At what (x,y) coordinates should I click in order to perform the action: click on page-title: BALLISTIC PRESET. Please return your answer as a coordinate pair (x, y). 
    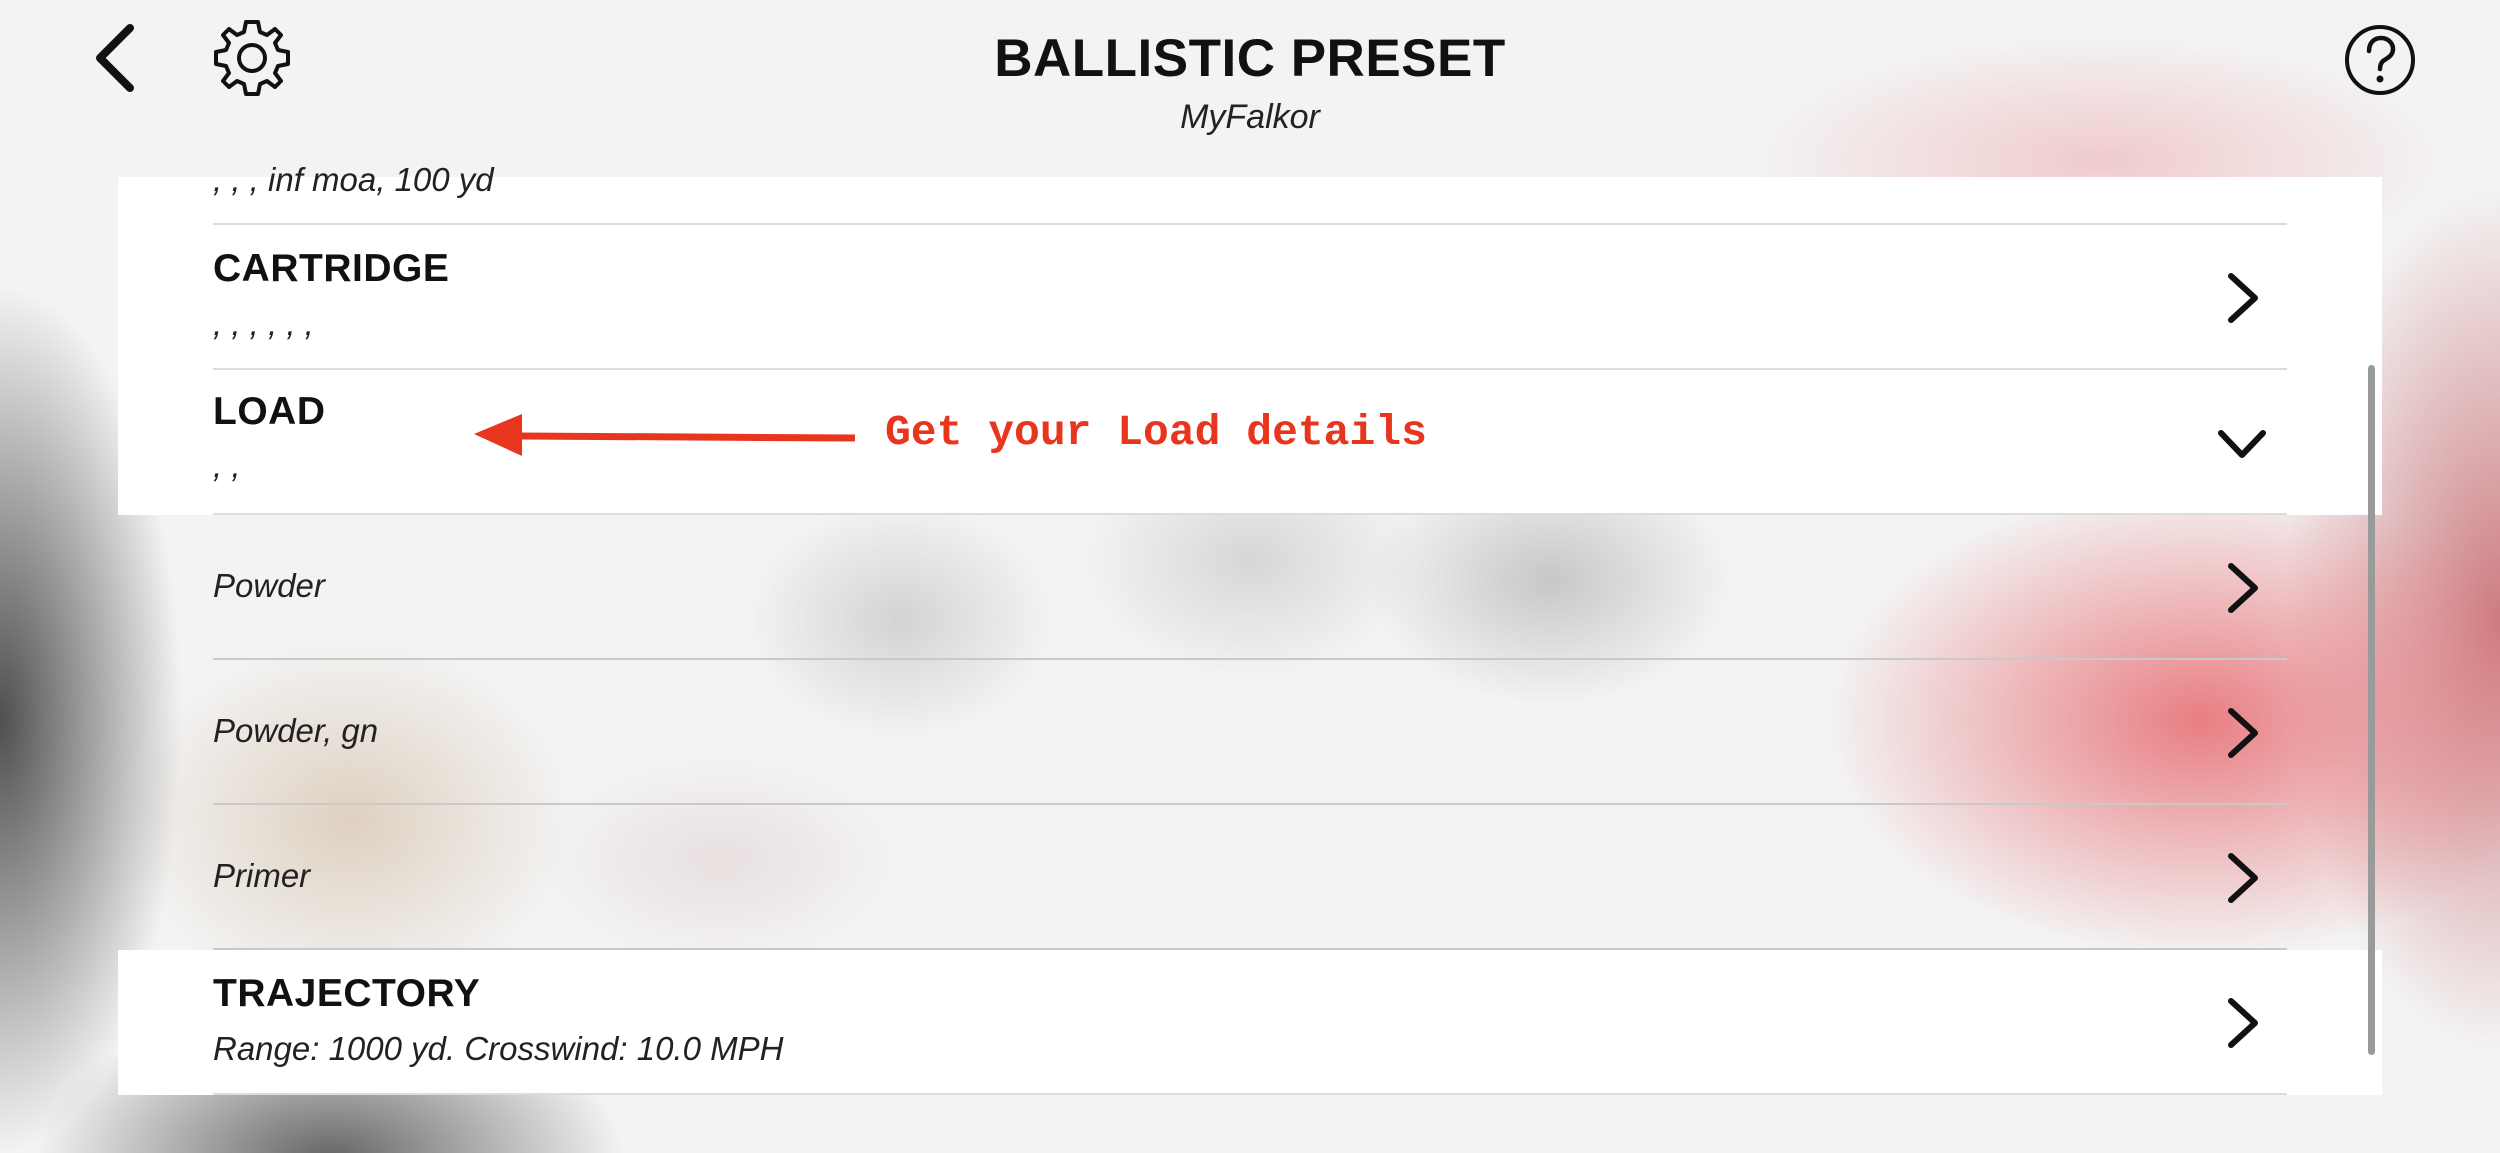
    Looking at the image, I should click on (1250, 58).